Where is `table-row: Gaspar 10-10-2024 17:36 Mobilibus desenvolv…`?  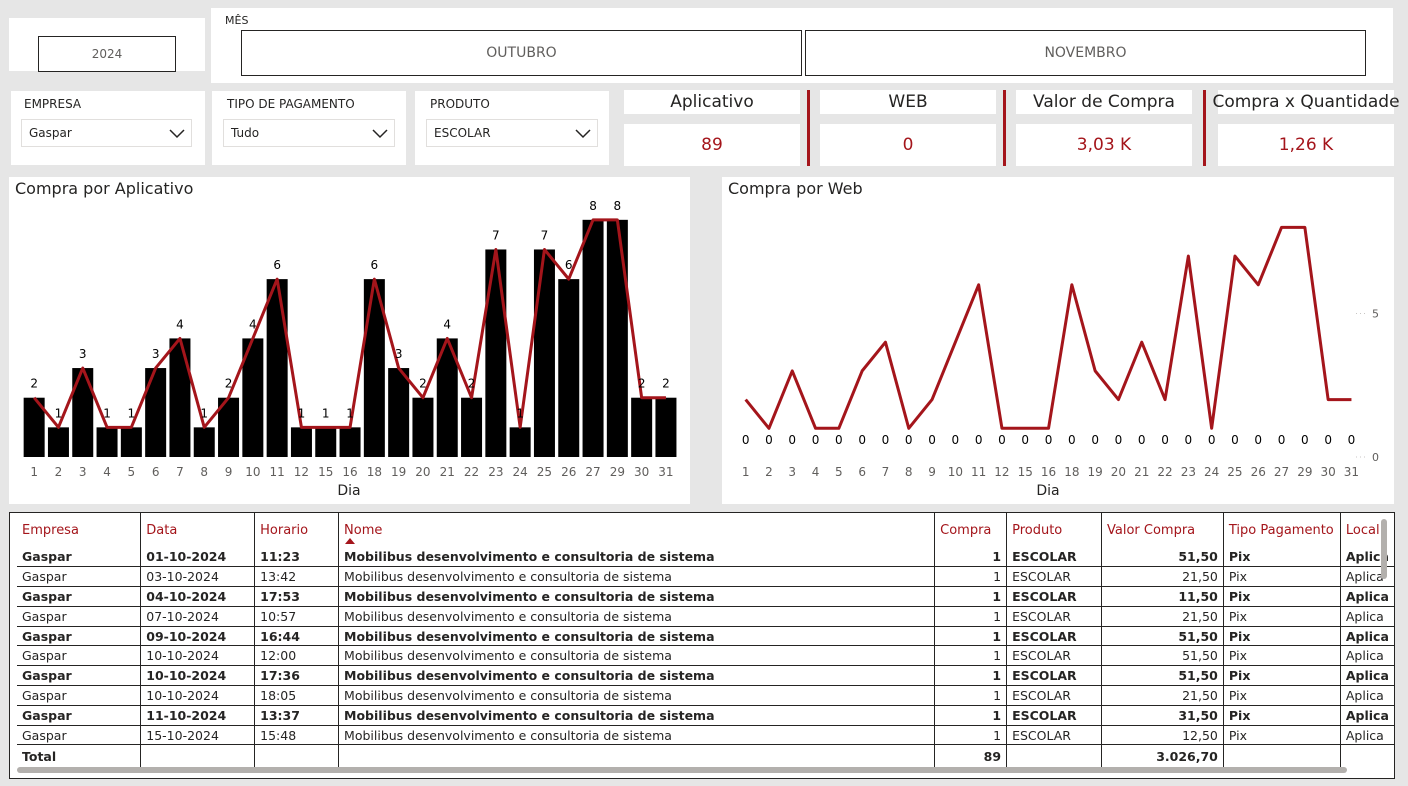 table-row: Gaspar 10-10-2024 17:36 Mobilibus desenvolv… is located at coordinates (705, 676).